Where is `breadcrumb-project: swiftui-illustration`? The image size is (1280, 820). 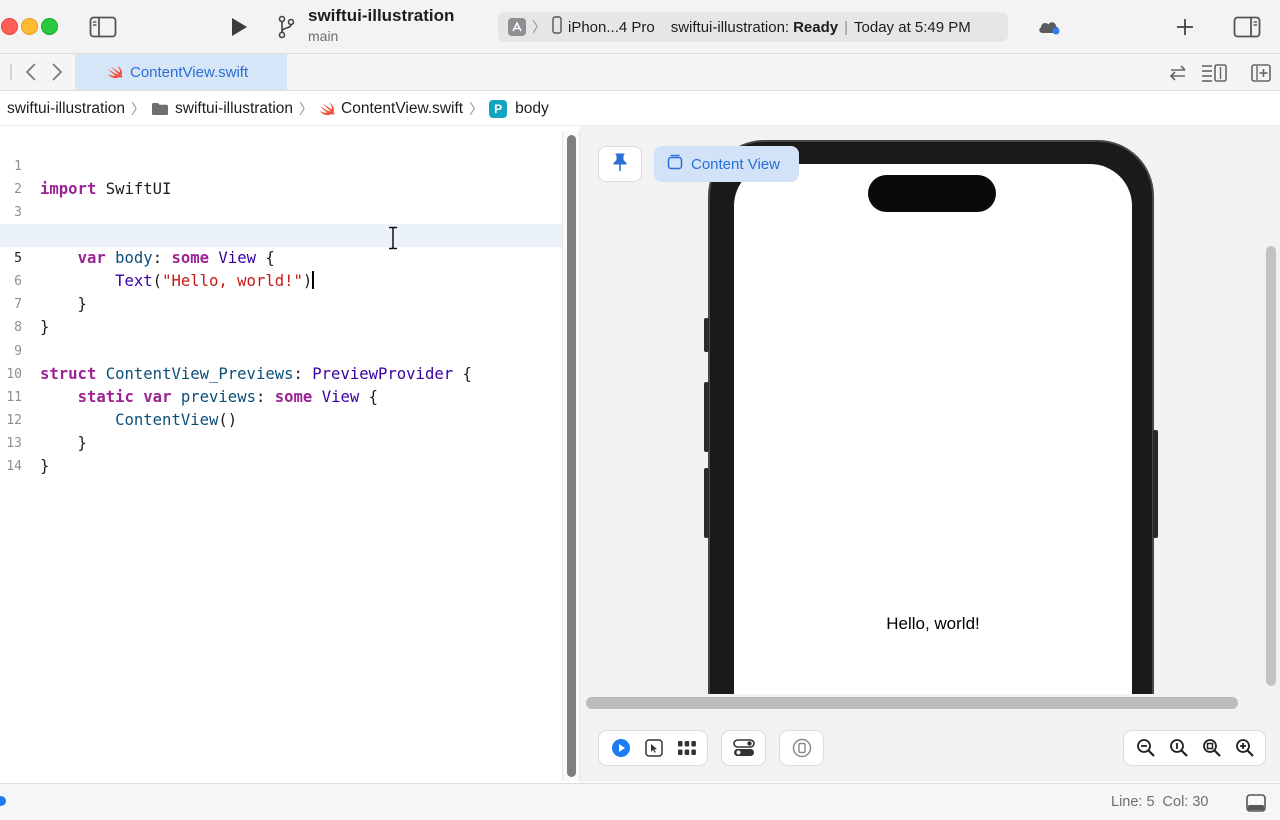 breadcrumb-project: swiftui-illustration is located at coordinates (66, 109).